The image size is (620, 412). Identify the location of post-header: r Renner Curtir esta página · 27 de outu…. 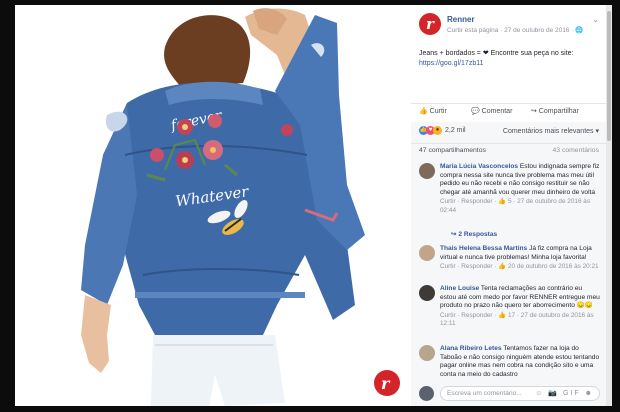
(509, 28).